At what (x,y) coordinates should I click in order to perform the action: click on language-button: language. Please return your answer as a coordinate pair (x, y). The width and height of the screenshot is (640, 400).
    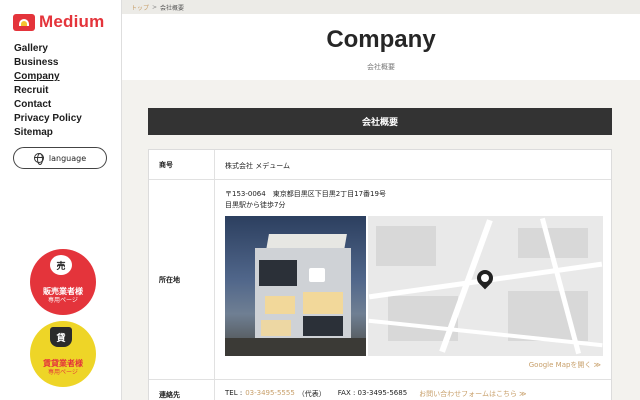
    Looking at the image, I should click on (60, 158).